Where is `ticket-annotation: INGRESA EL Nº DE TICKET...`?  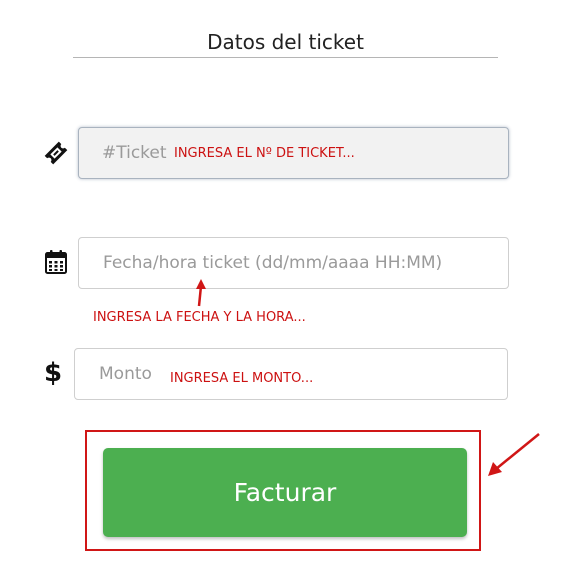
ticket-annotation: INGRESA EL Nº DE TICKET... is located at coordinates (264, 153).